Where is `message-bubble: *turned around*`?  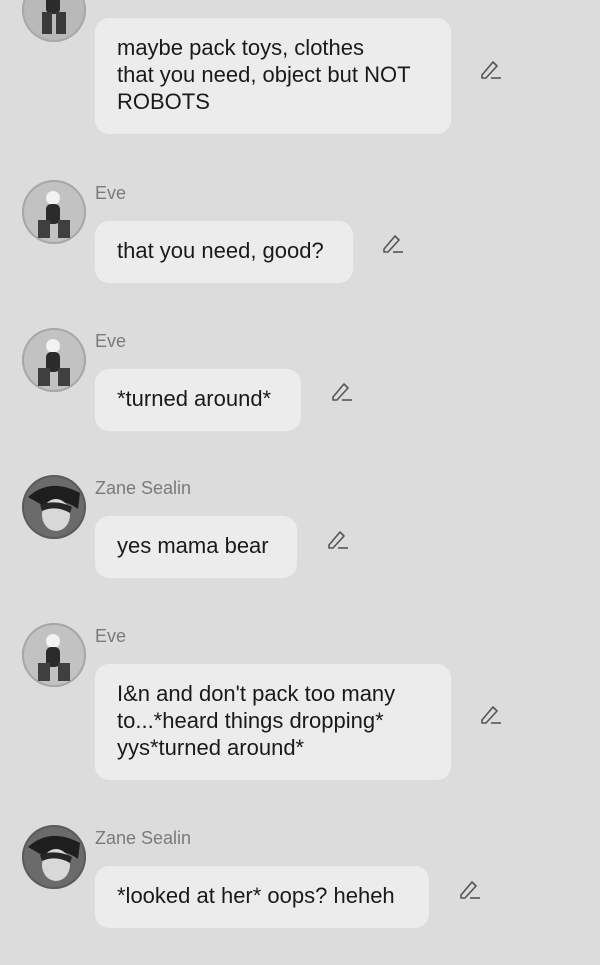
message-bubble: *turned around* is located at coordinates (198, 400).